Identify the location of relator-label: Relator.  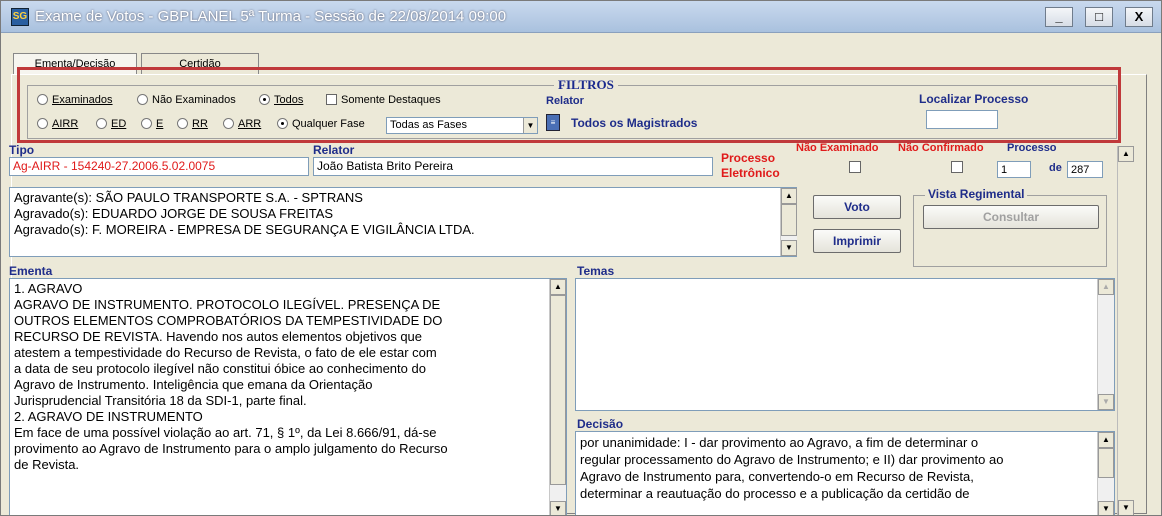
(334, 150).